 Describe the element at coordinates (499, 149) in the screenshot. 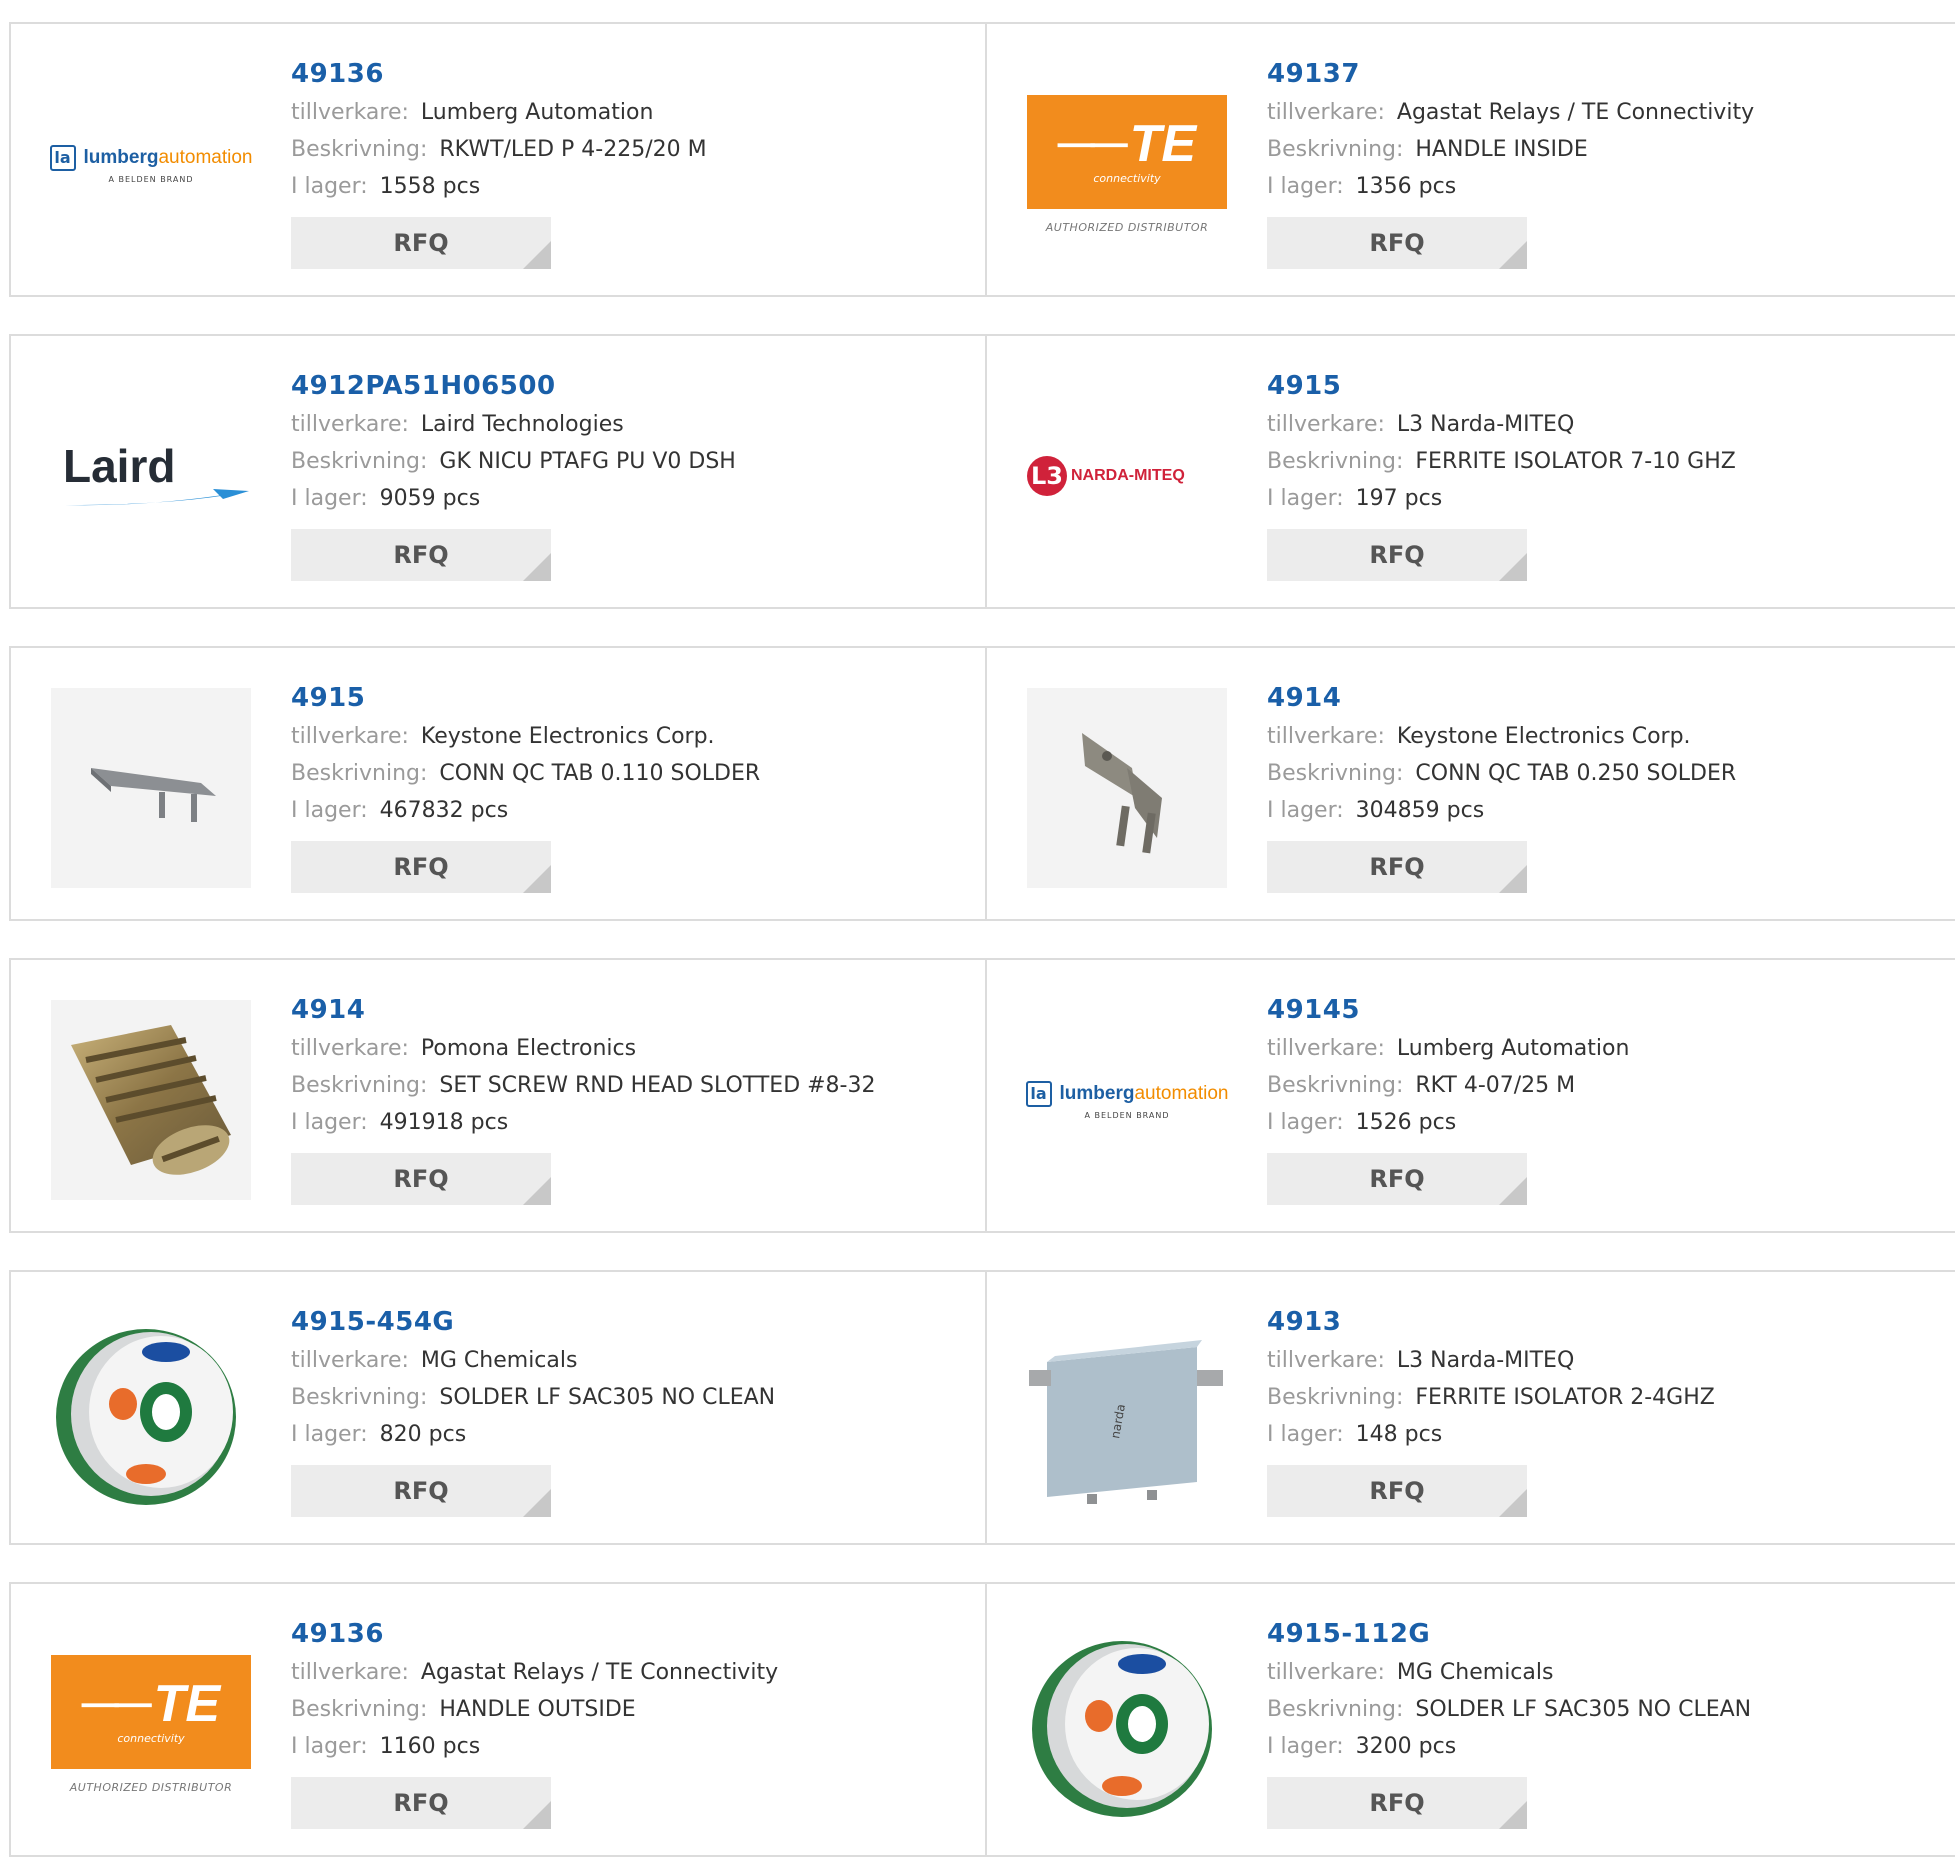

I see `description-row: Beskrivning: RKWT/LED P 4-225/20 M` at that location.